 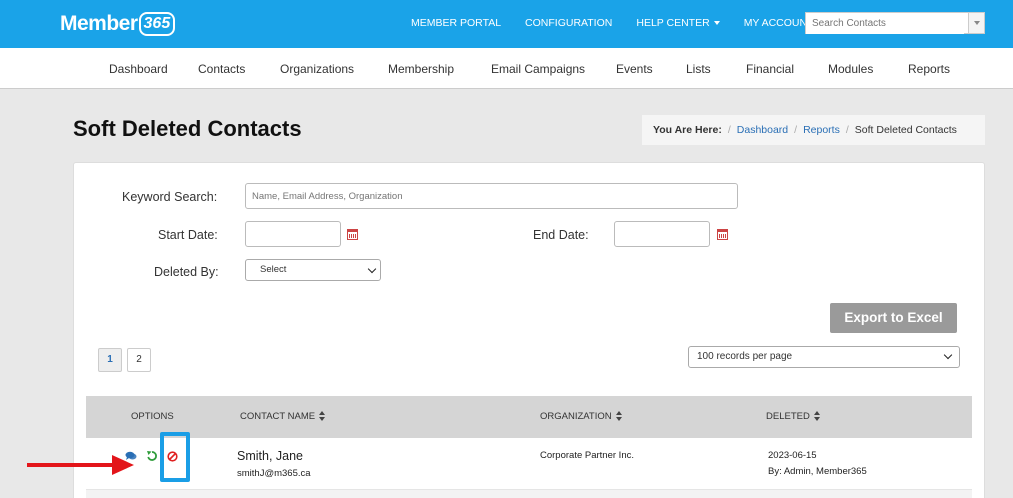 I want to click on header-deleted: DELETED, so click(x=793, y=416).